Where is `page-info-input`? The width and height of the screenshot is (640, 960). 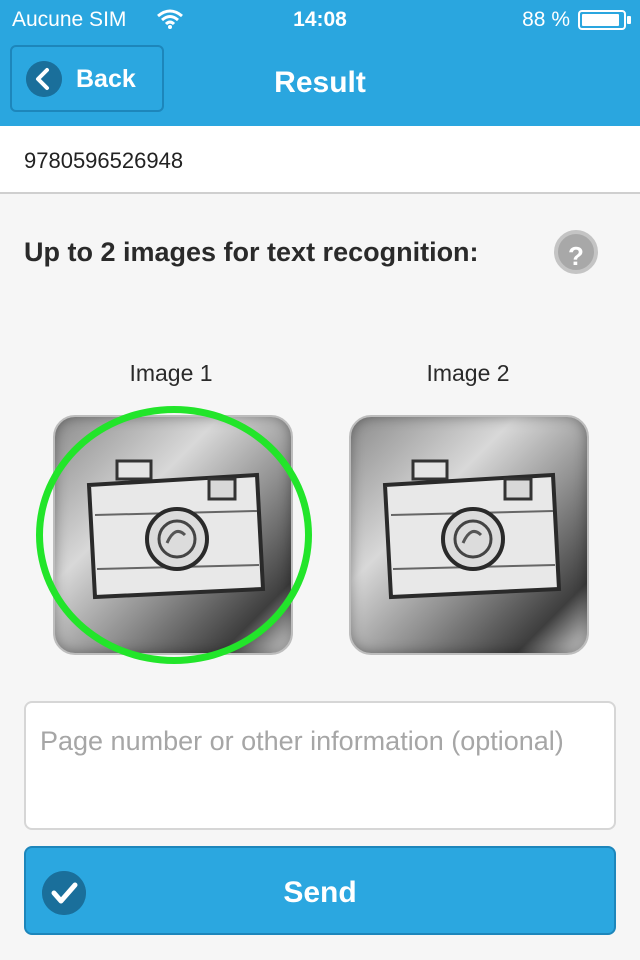
page-info-input is located at coordinates (320, 765).